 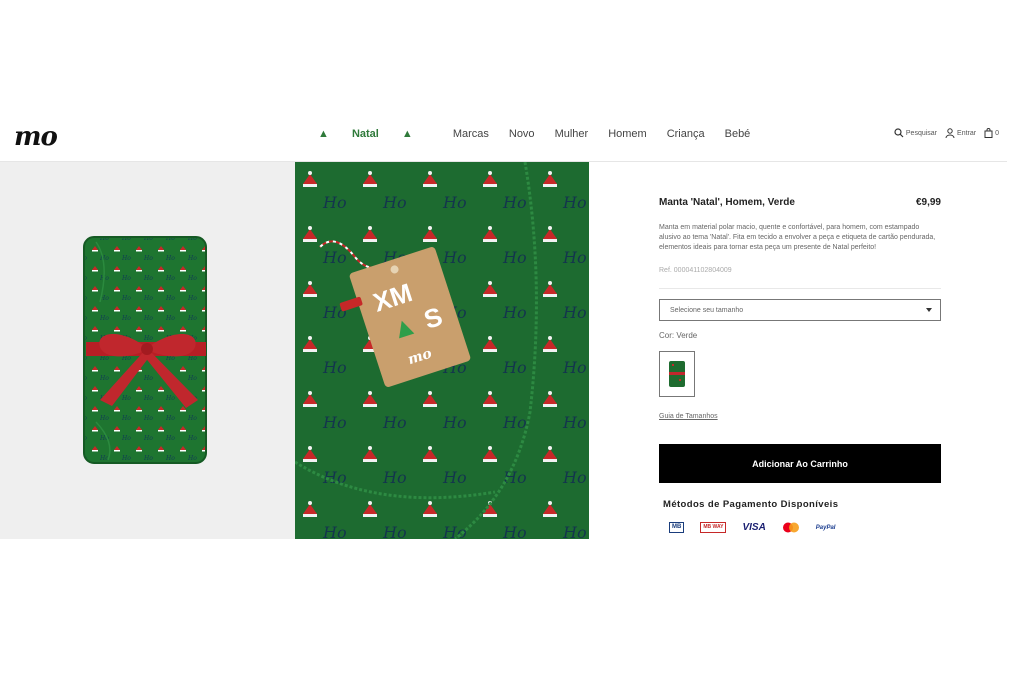 What do you see at coordinates (800, 310) in the screenshot?
I see `size-select: Selecione seu tamanho` at bounding box center [800, 310].